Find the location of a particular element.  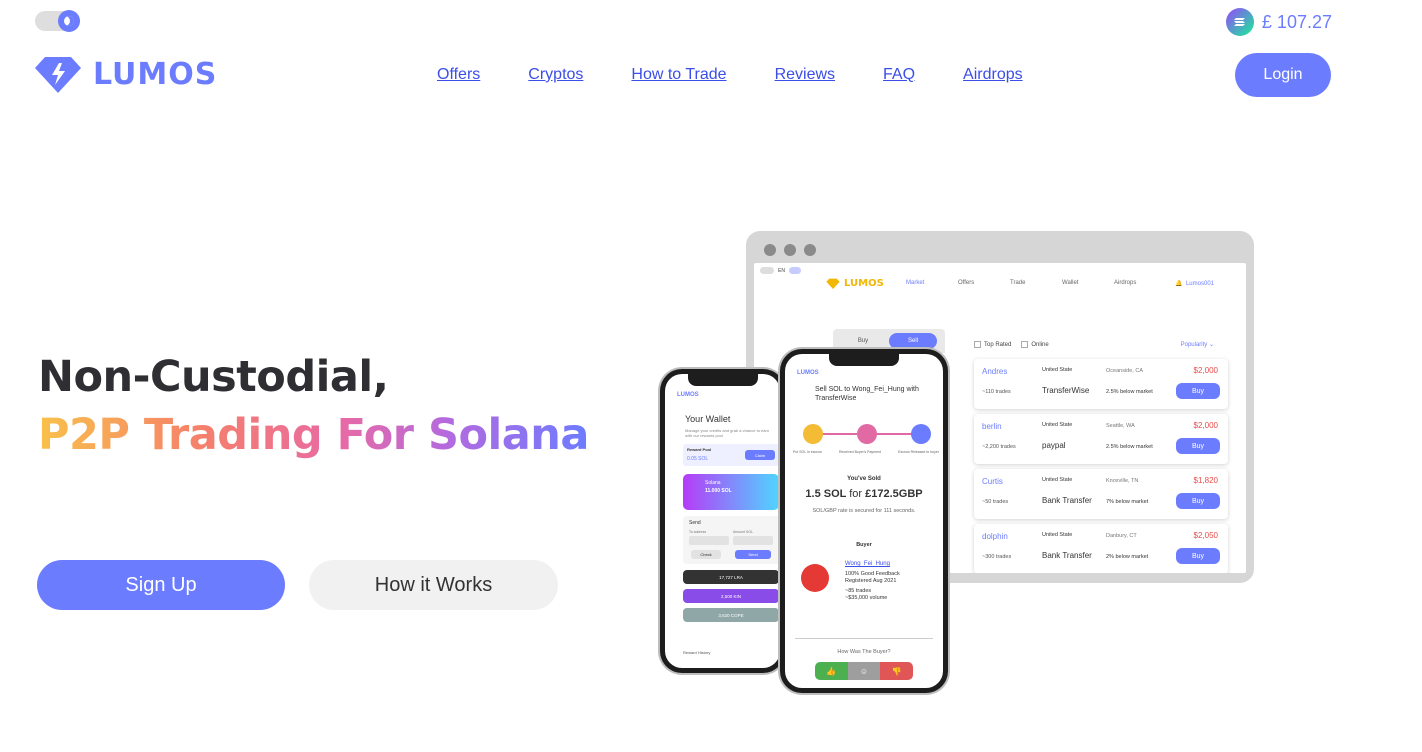

mock-nav-offers: Offers is located at coordinates (966, 283).